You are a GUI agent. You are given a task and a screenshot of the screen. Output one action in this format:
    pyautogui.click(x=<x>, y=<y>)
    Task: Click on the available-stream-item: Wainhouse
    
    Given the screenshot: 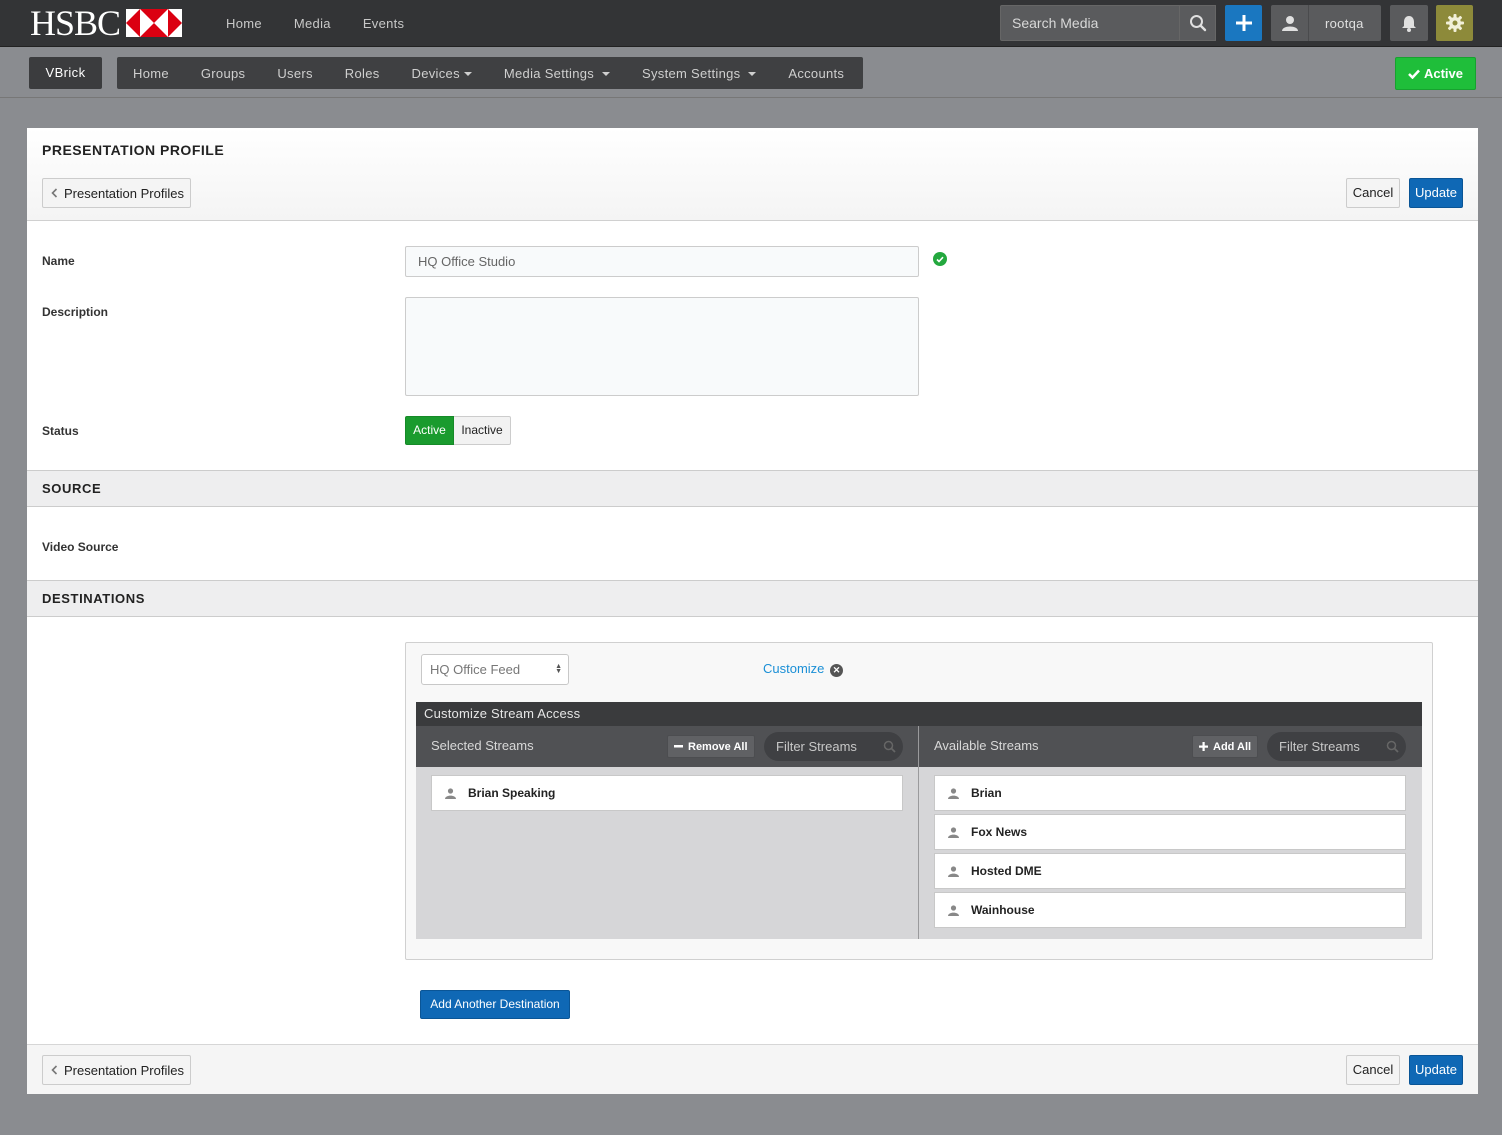 What is the action you would take?
    pyautogui.click(x=1170, y=910)
    